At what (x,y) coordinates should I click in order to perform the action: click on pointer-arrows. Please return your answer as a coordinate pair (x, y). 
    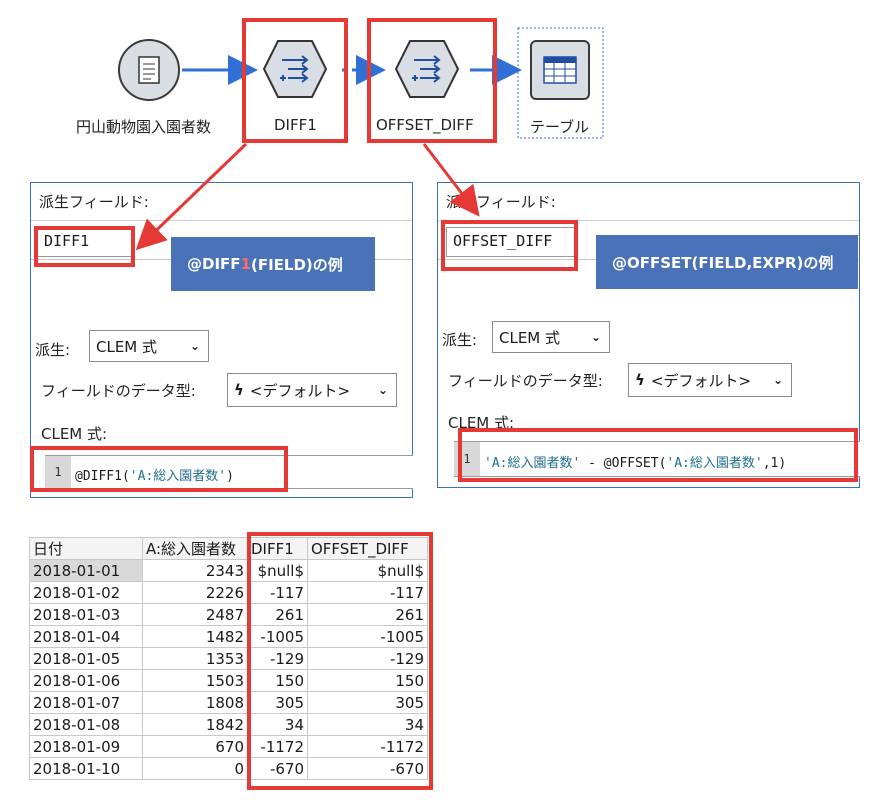
    Looking at the image, I should click on (307, 196).